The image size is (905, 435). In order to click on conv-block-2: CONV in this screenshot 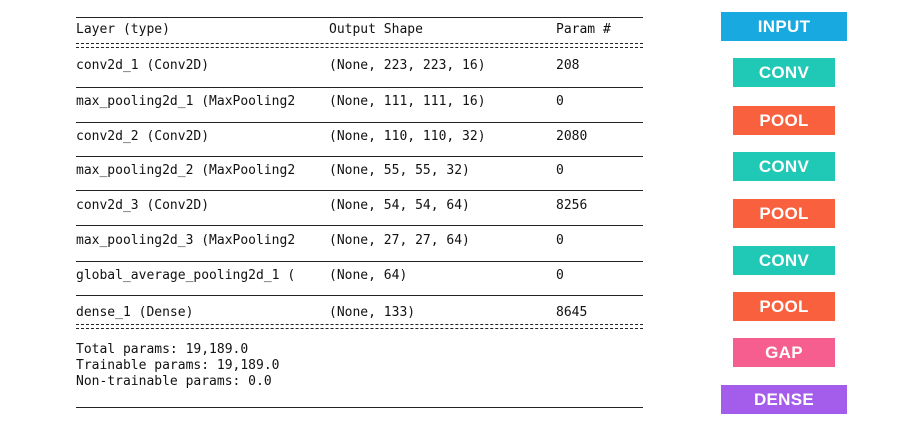, I will do `click(784, 166)`.